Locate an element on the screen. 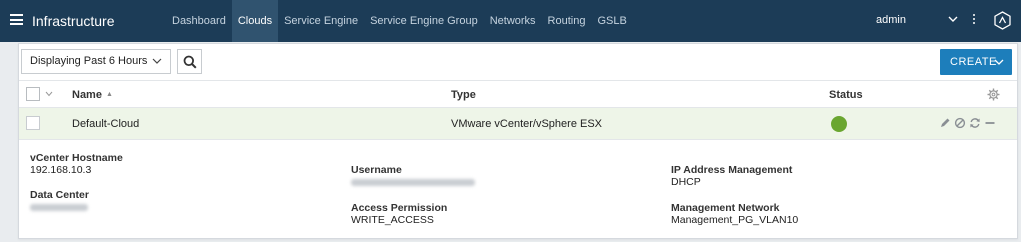 This screenshot has height=242, width=1021. status-indicator is located at coordinates (839, 124).